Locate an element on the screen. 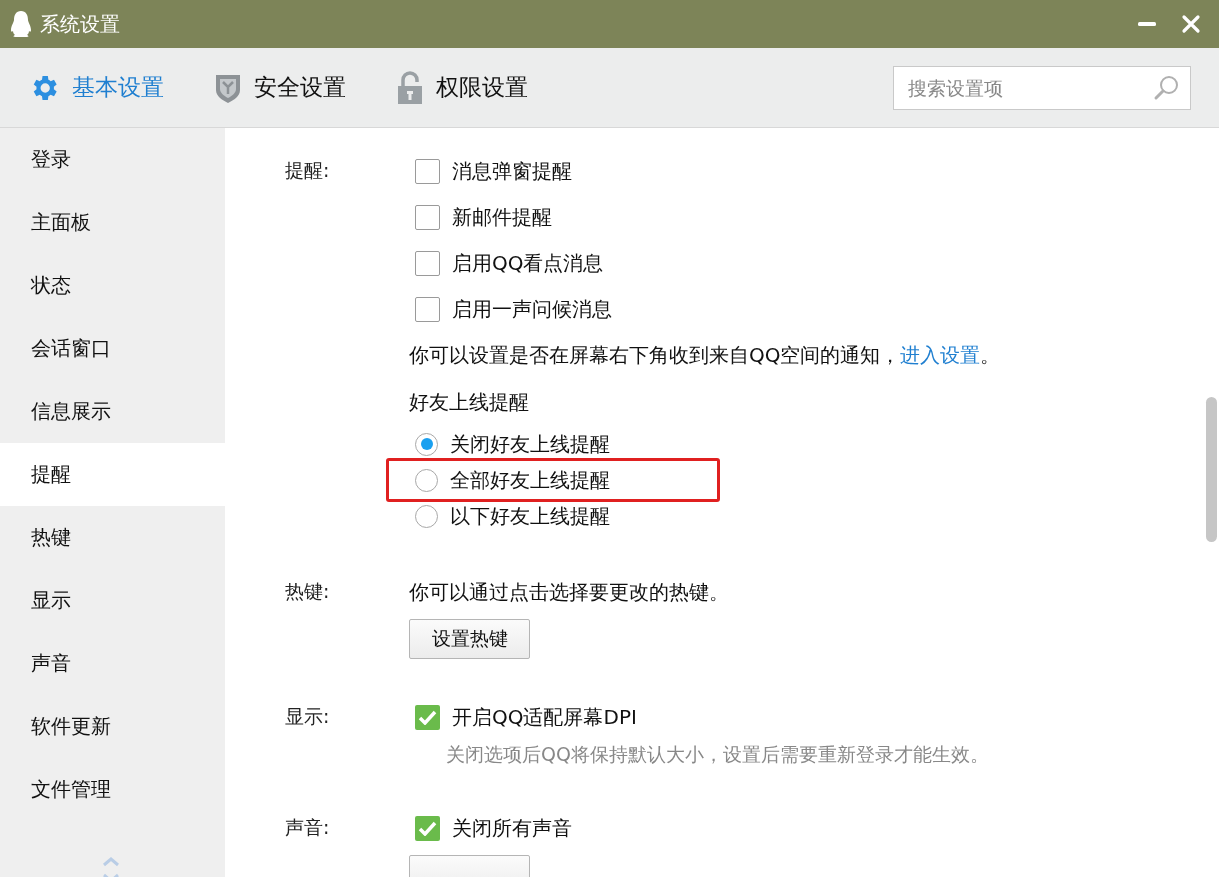 Image resolution: width=1219 pixels, height=877 pixels. window-title: 系统设置 is located at coordinates (80, 24).